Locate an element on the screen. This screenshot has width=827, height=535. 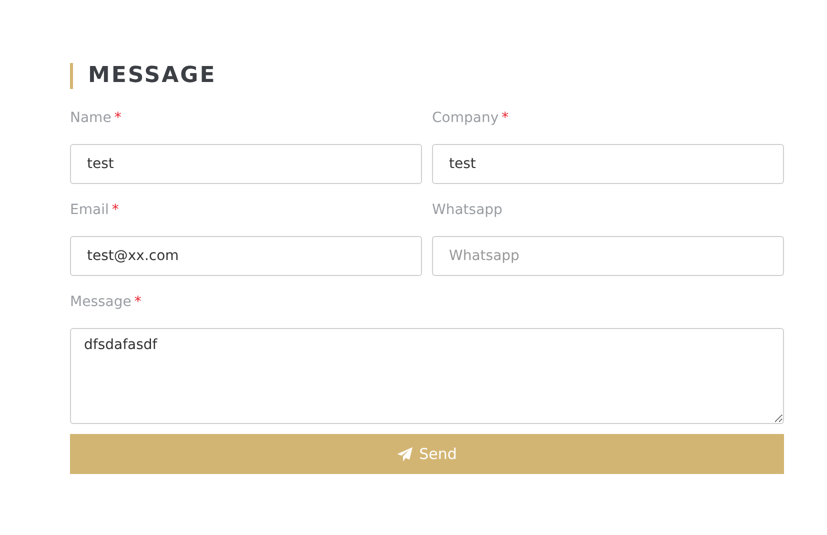
field-label: Name is located at coordinates (91, 118).